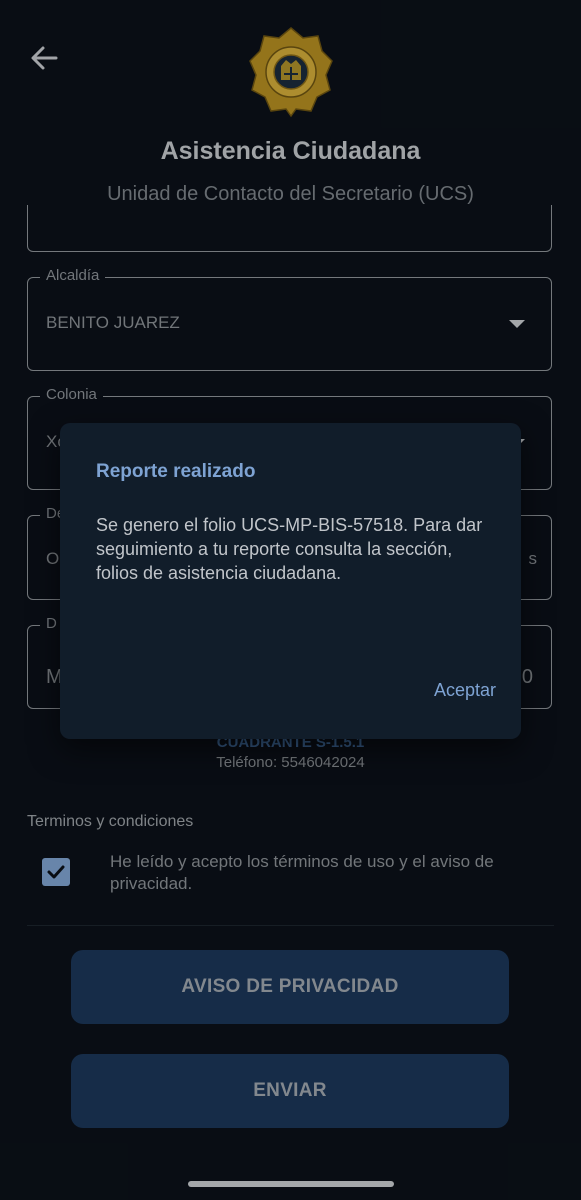 The width and height of the screenshot is (581, 1200). Describe the element at coordinates (465, 690) in the screenshot. I see `accept-button: Aceptar` at that location.